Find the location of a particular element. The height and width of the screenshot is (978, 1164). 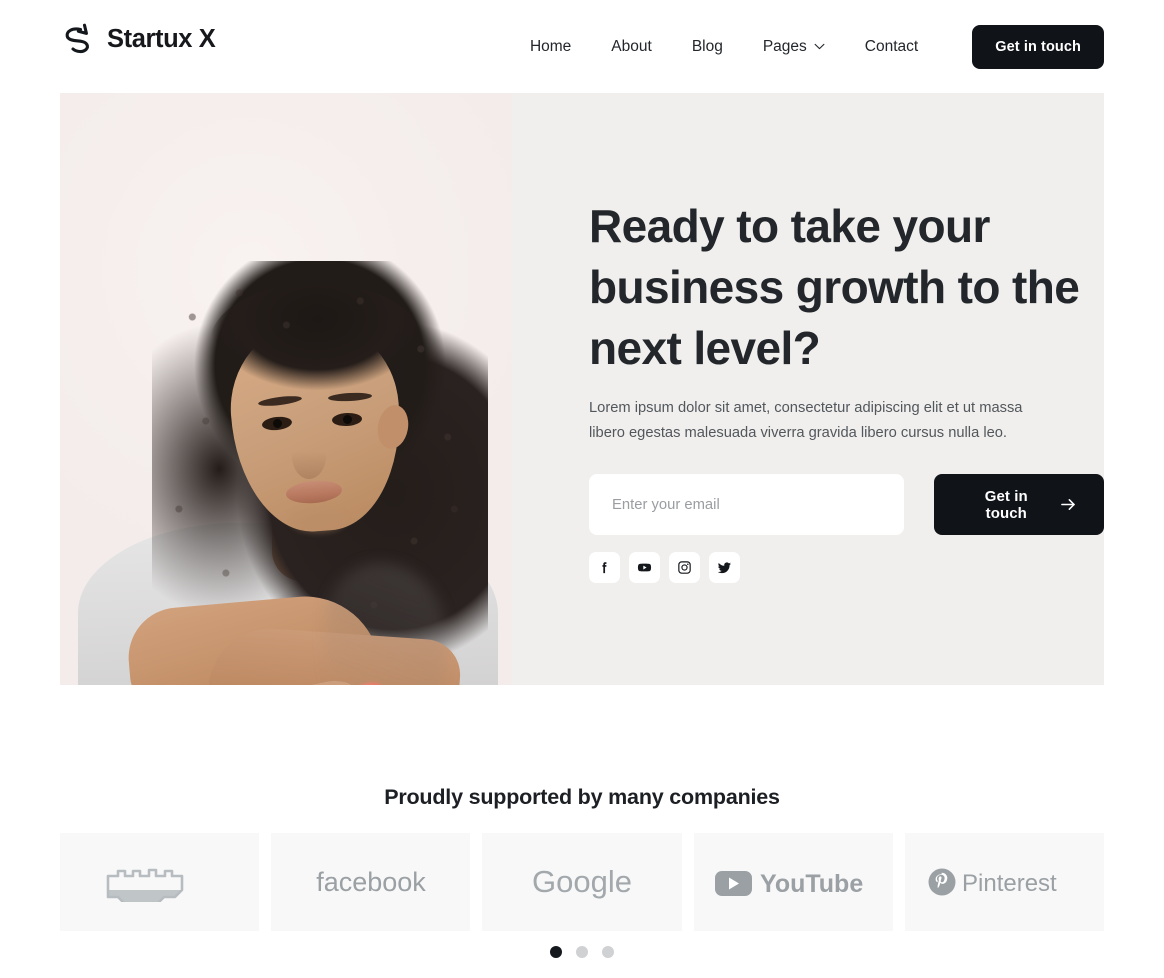

svg-text: YouTube is located at coordinates (811, 884).